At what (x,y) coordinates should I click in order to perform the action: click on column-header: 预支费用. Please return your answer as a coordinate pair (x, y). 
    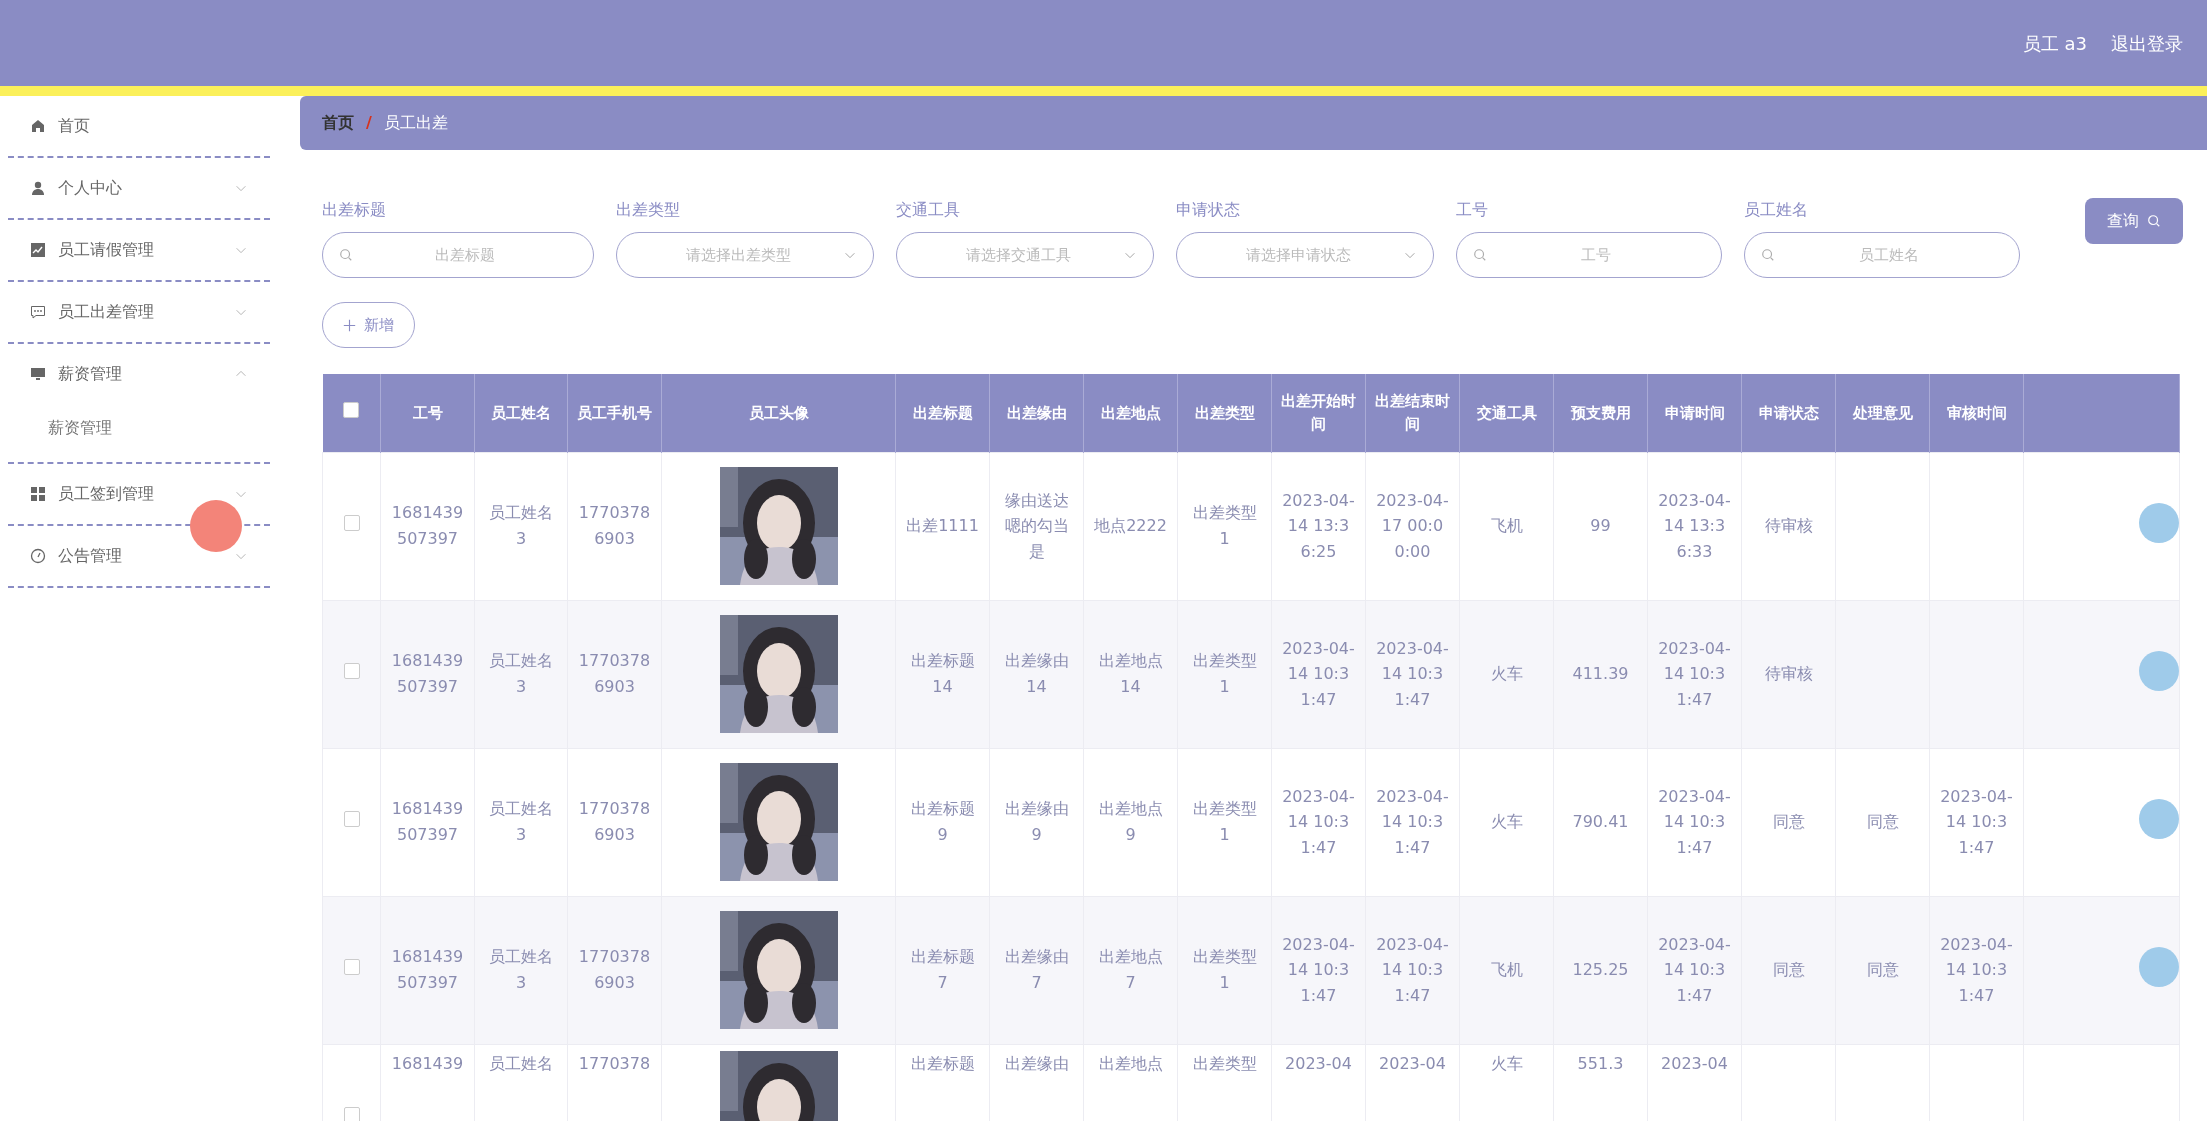
    Looking at the image, I should click on (1600, 413).